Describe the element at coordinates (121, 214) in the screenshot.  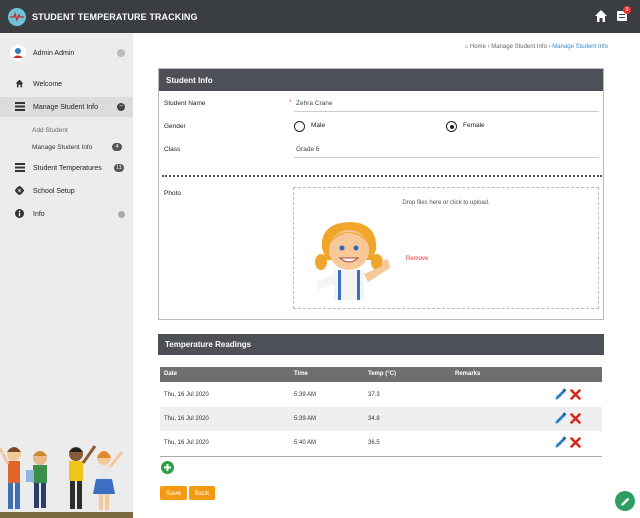
I see `expand-icon` at that location.